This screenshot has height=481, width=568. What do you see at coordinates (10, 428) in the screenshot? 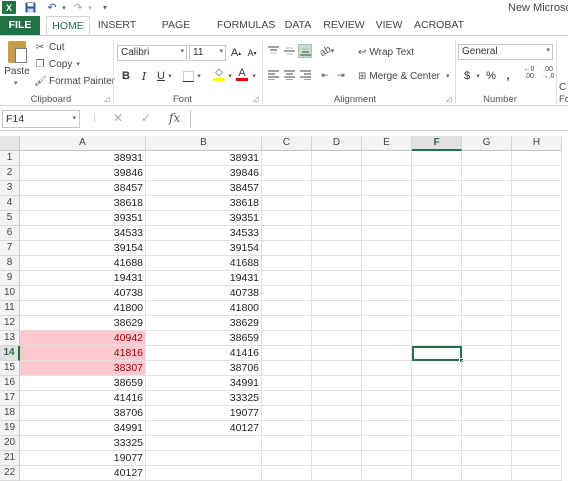
I see `row-header-19: 19` at bounding box center [10, 428].